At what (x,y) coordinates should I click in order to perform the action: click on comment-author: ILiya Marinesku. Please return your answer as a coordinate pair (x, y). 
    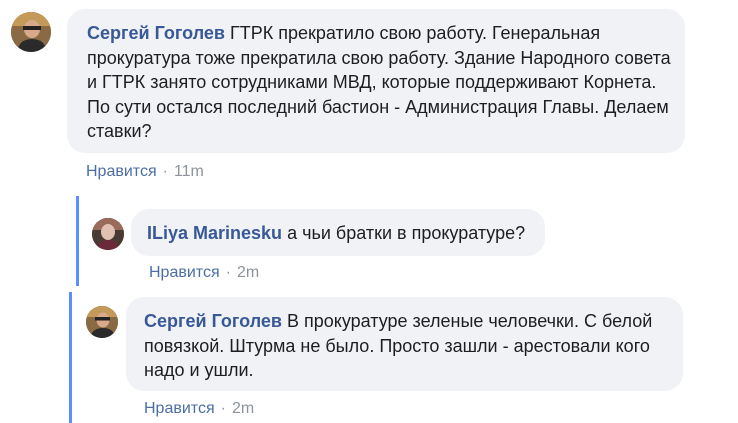
    Looking at the image, I should click on (214, 233).